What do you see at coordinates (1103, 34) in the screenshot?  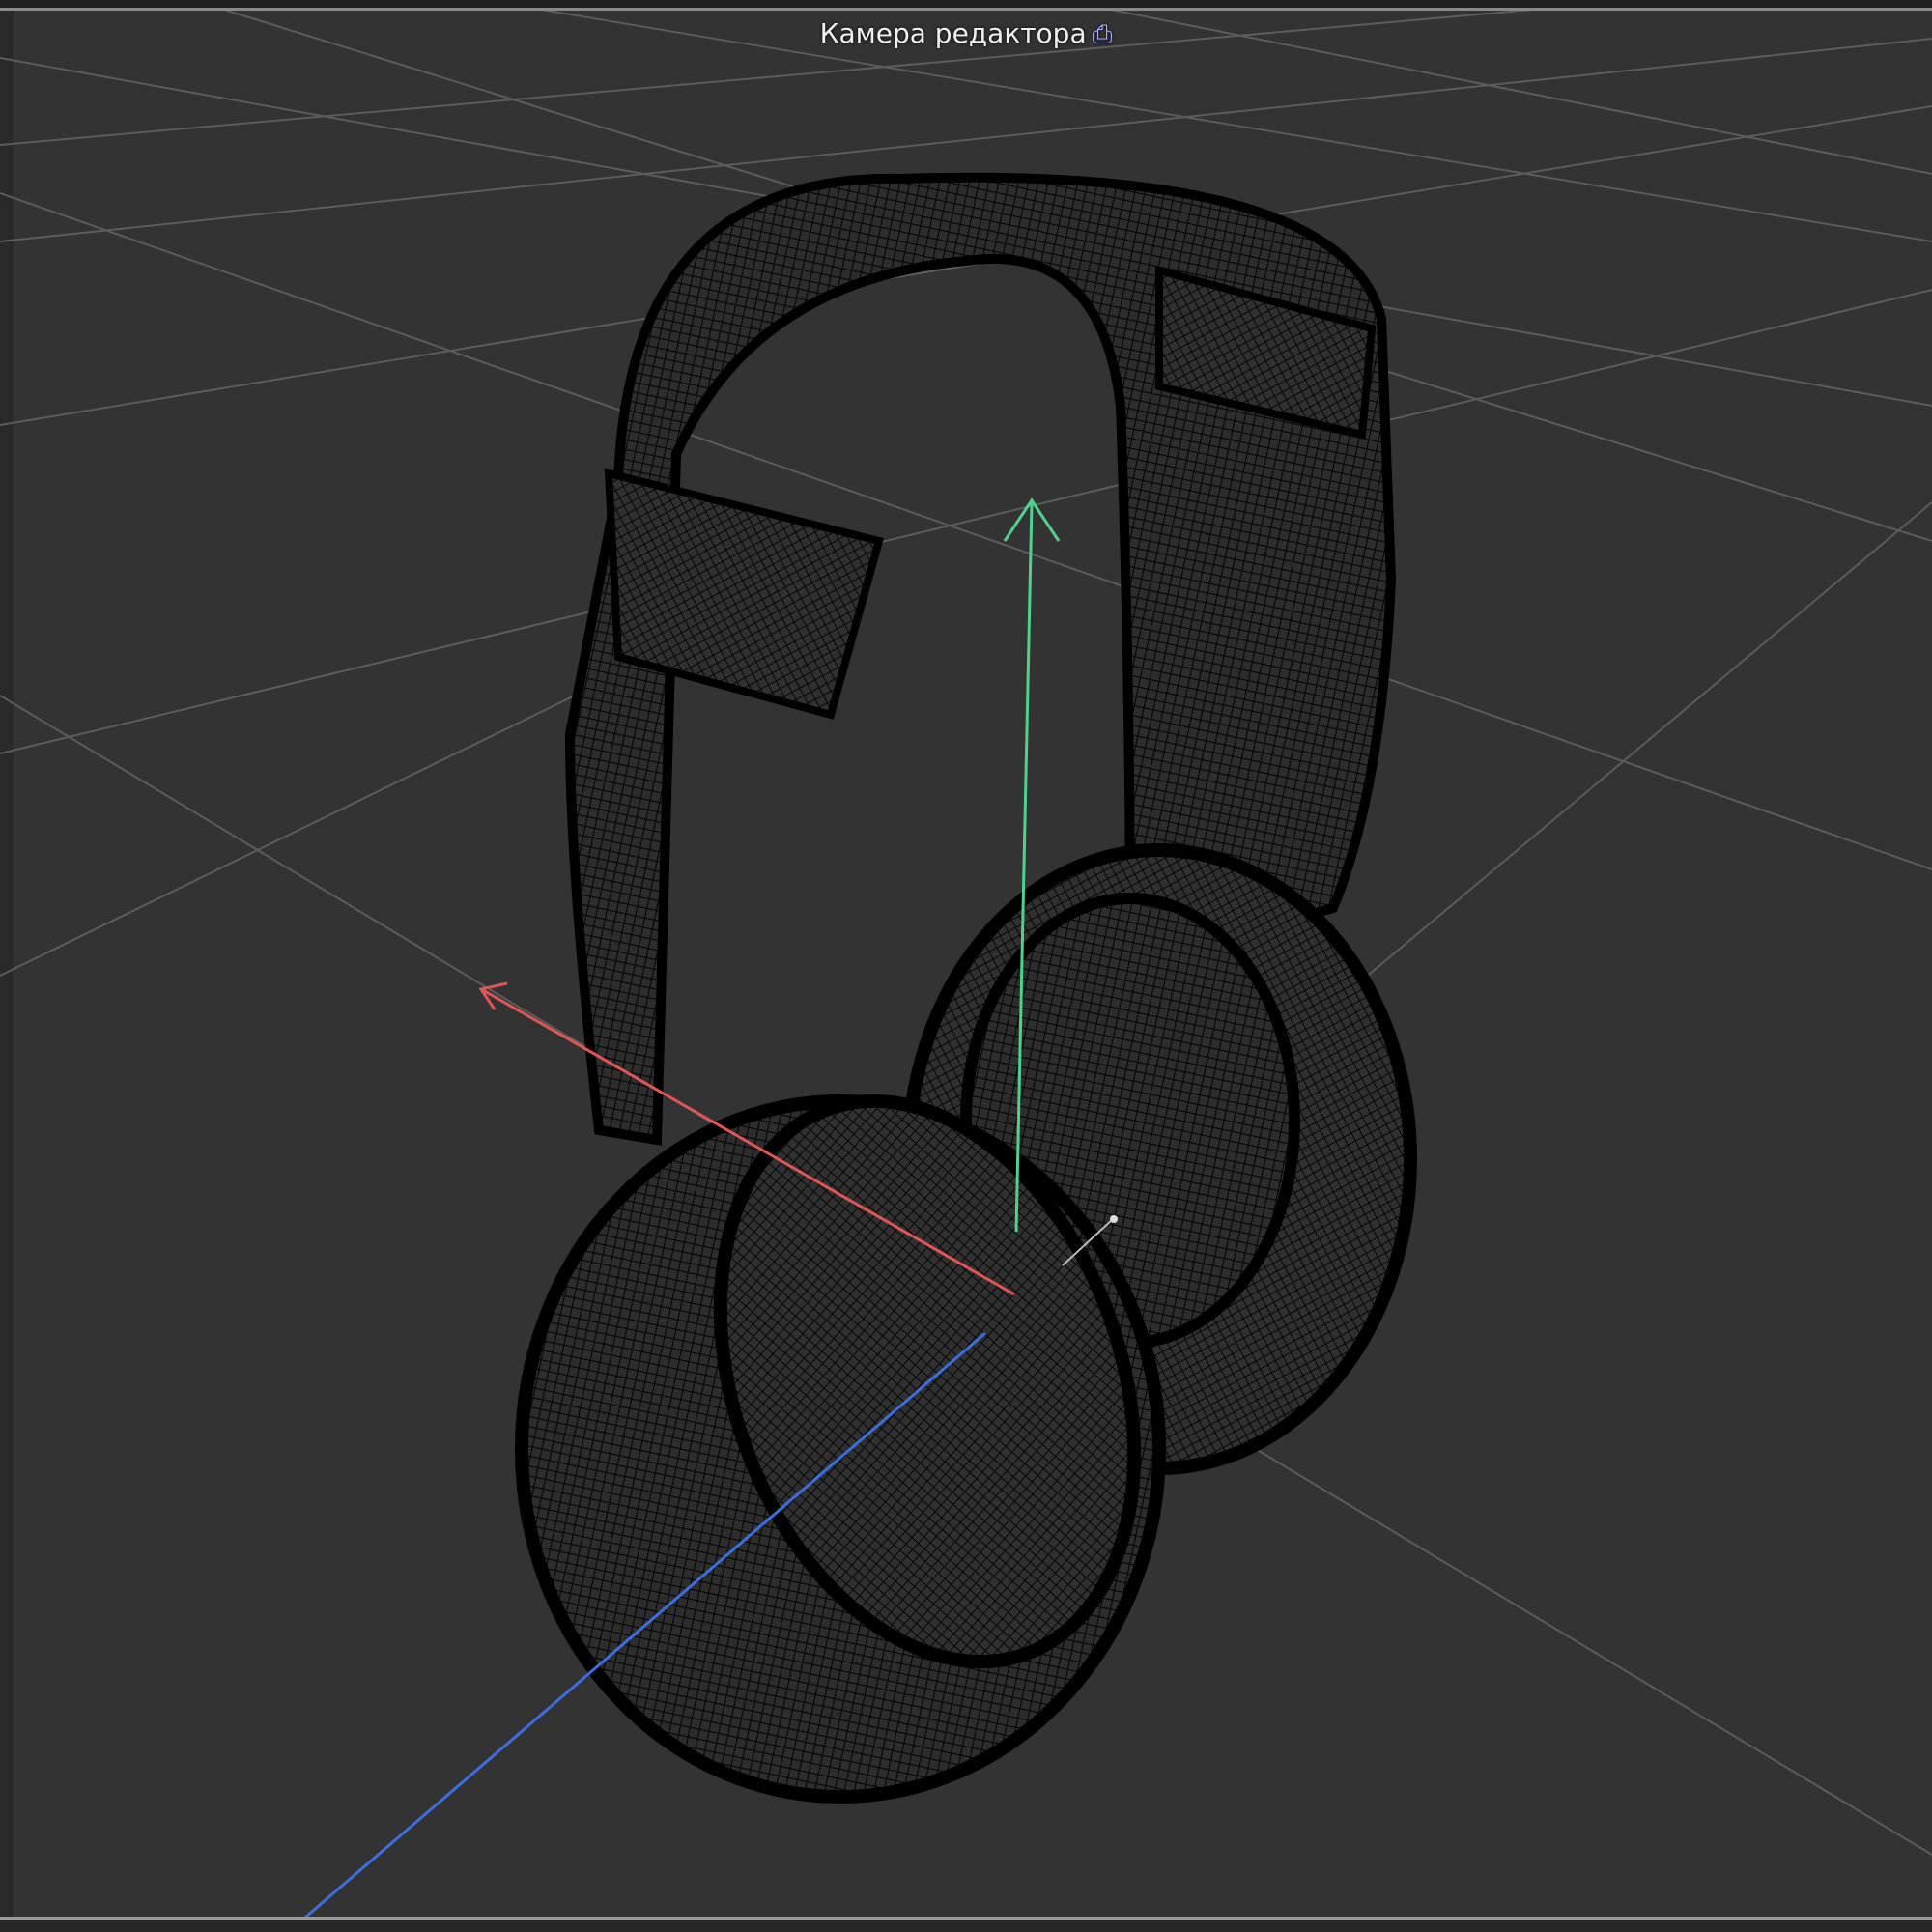 I see `camera-icon: ⎙` at bounding box center [1103, 34].